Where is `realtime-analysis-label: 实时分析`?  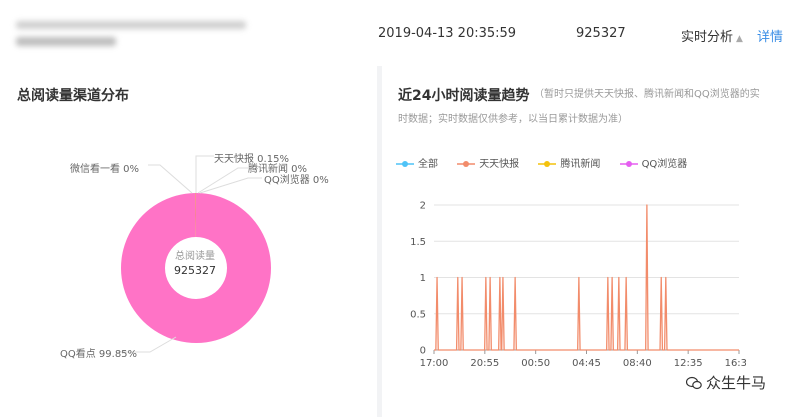
realtime-analysis-label: 实时分析 is located at coordinates (707, 37).